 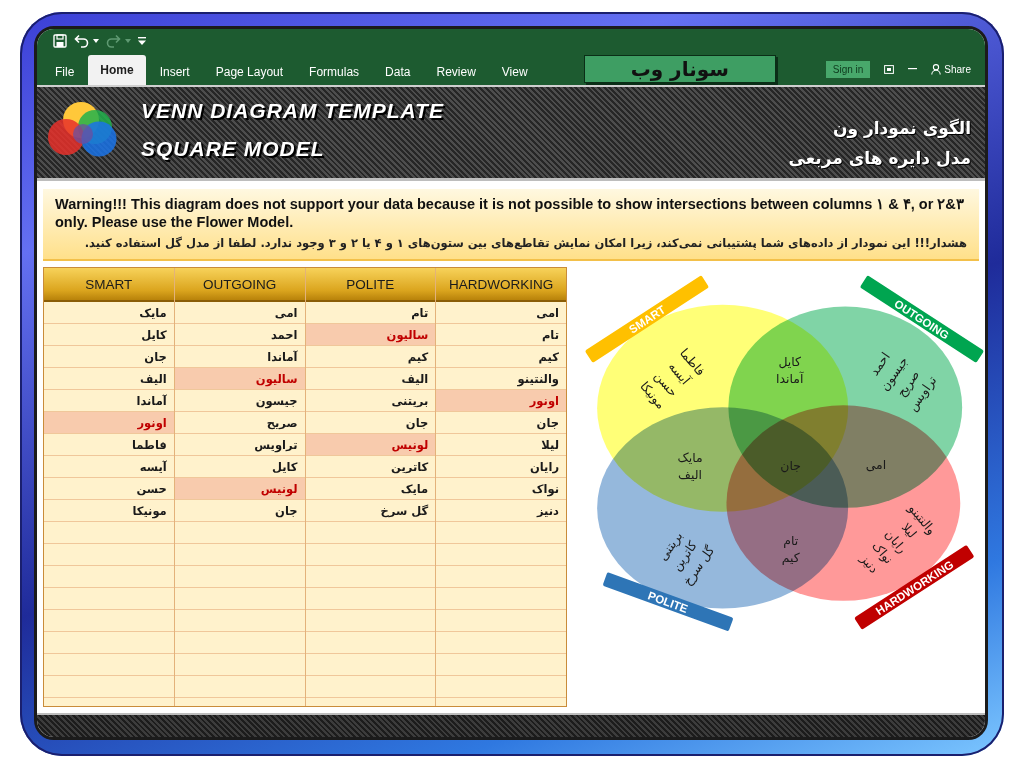 What do you see at coordinates (109, 489) in the screenshot?
I see `table-cell: حسن` at bounding box center [109, 489].